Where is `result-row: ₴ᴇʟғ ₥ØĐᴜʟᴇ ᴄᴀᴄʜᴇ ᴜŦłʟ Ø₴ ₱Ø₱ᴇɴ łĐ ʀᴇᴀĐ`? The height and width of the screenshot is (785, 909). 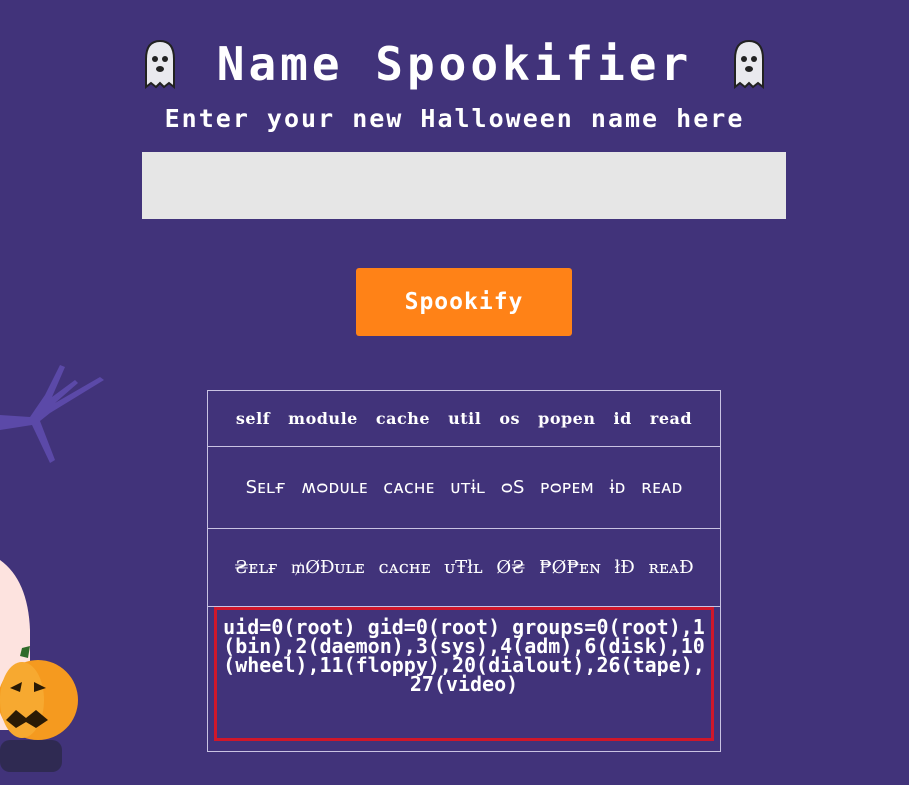 result-row: ₴ᴇʟғ ₥ØĐᴜʟᴇ ᴄᴀᴄʜᴇ ᴜŦłʟ Ø₴ ₱Ø₱ᴇɴ łĐ ʀᴇᴀĐ is located at coordinates (464, 568).